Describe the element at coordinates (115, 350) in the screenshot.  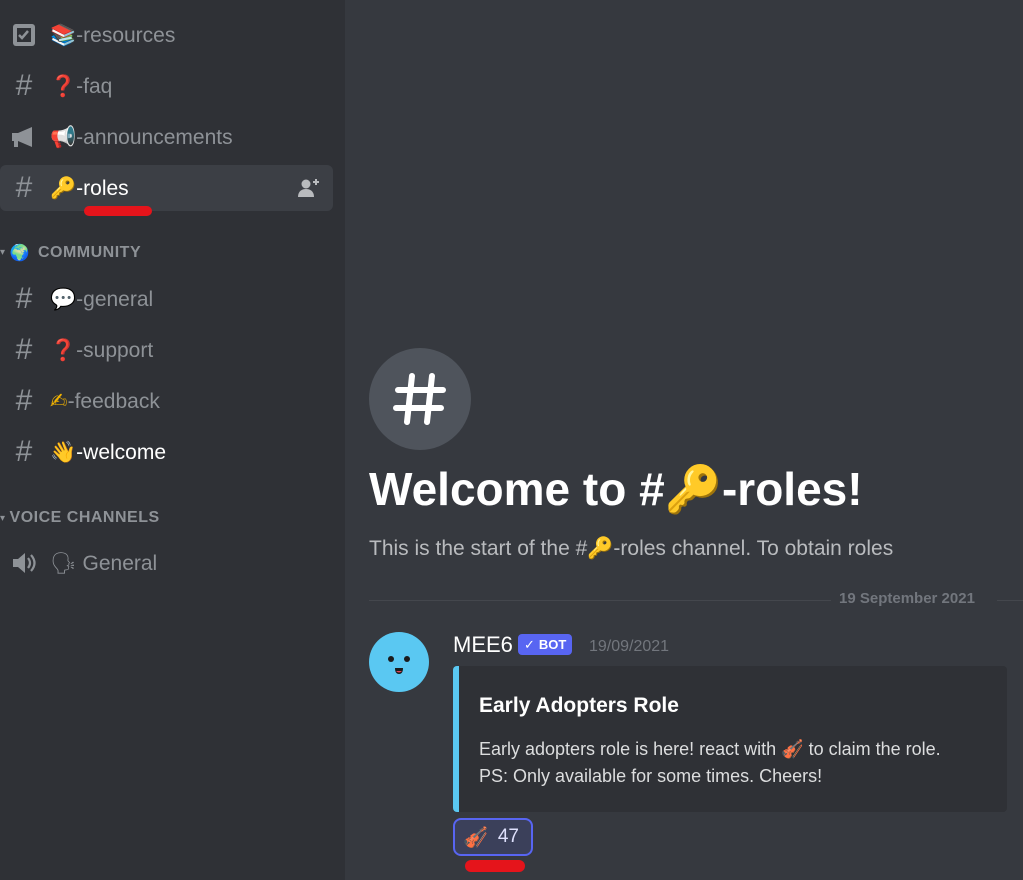
I see `channel-label: -support` at that location.